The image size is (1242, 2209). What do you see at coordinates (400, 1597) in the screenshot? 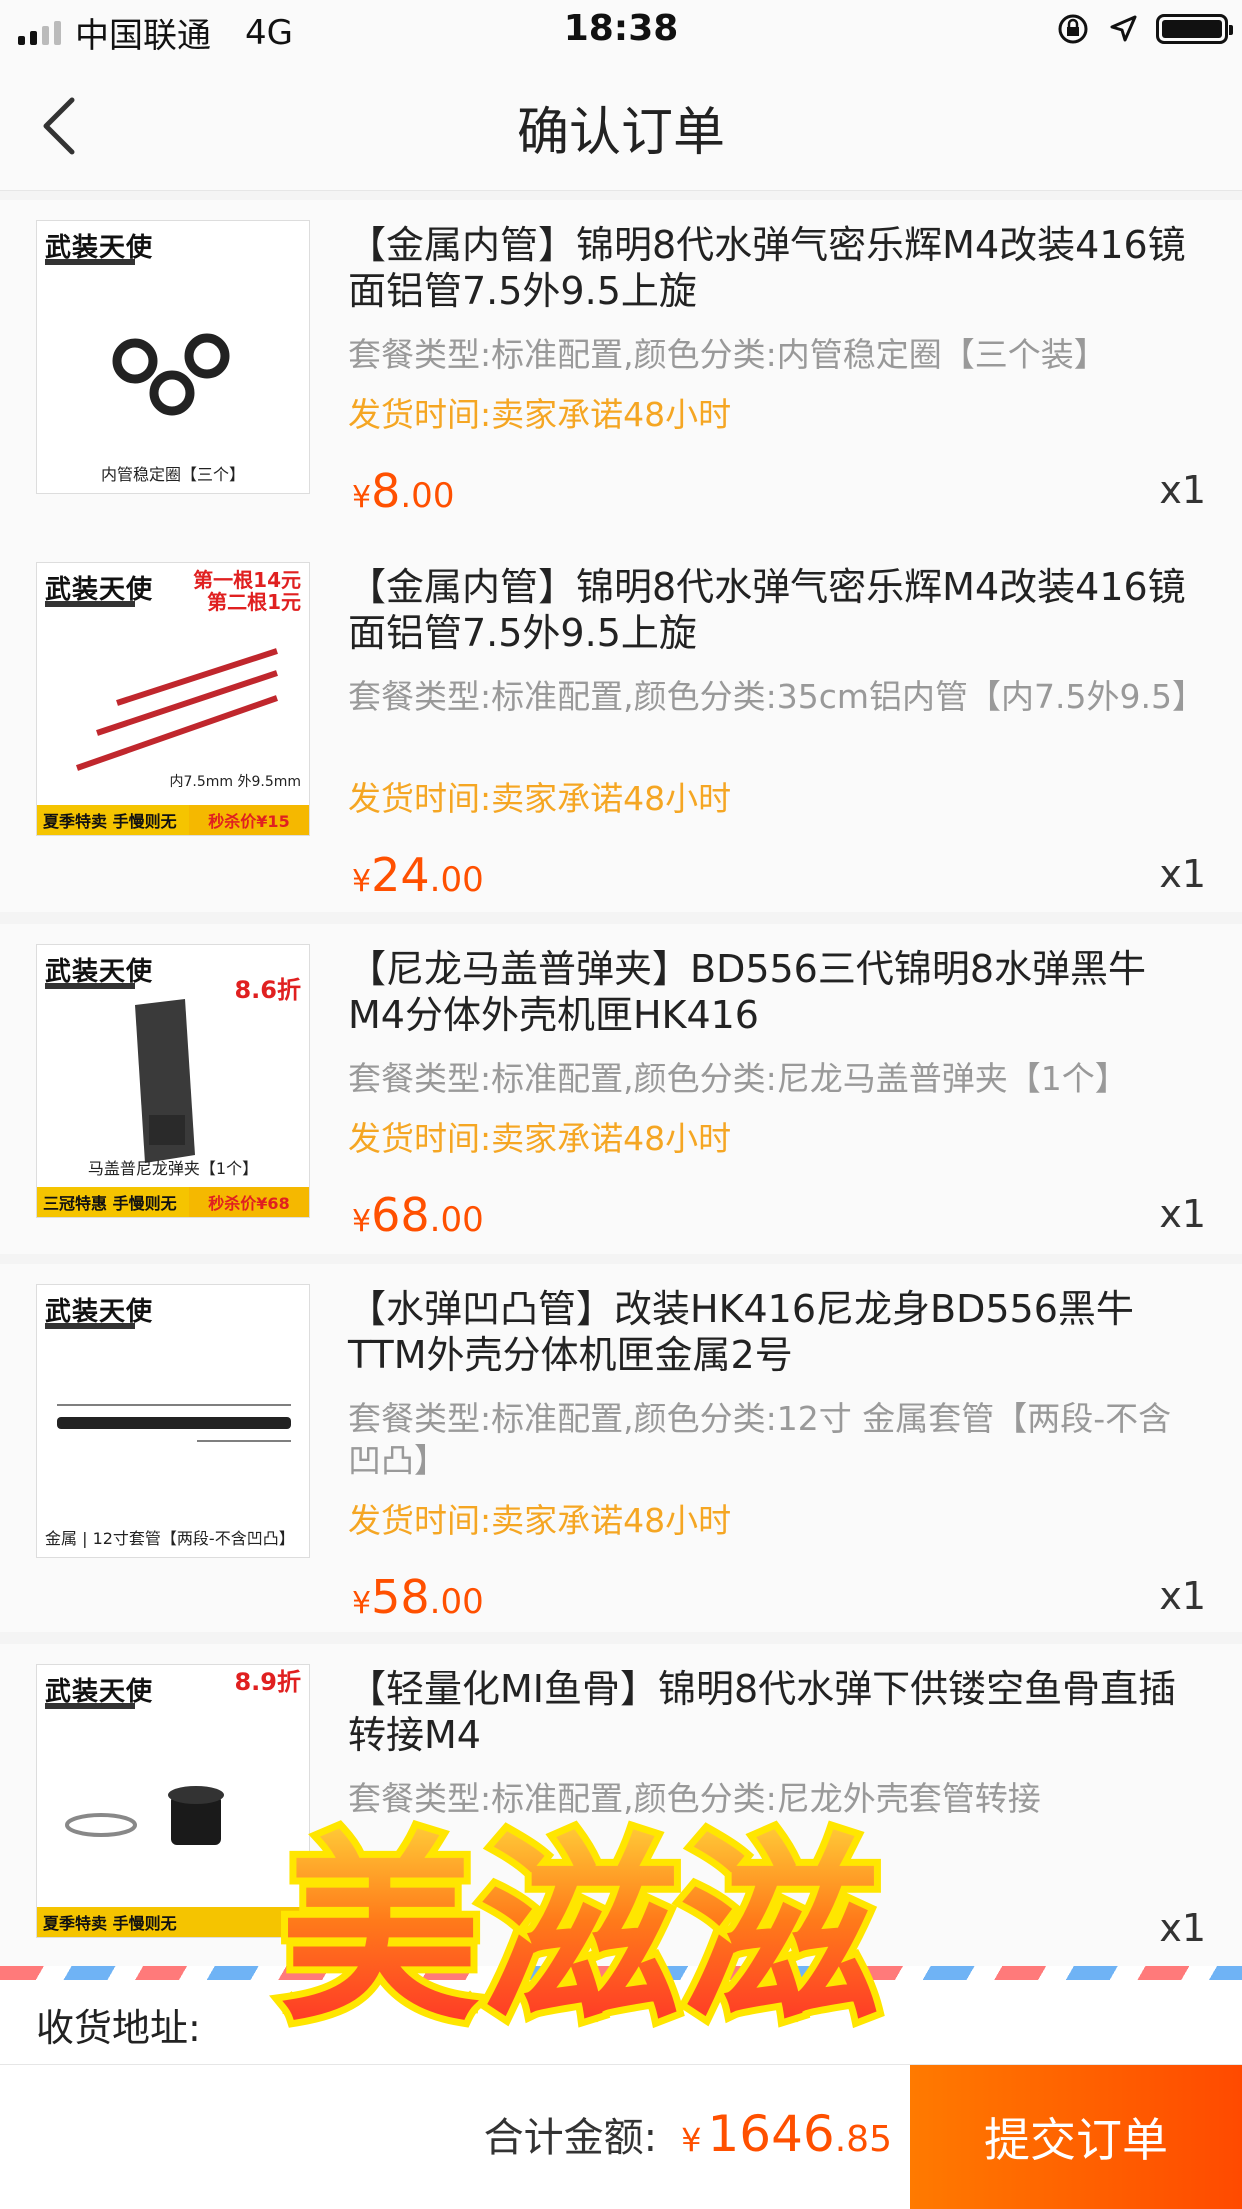
I see `price-integer: 58` at bounding box center [400, 1597].